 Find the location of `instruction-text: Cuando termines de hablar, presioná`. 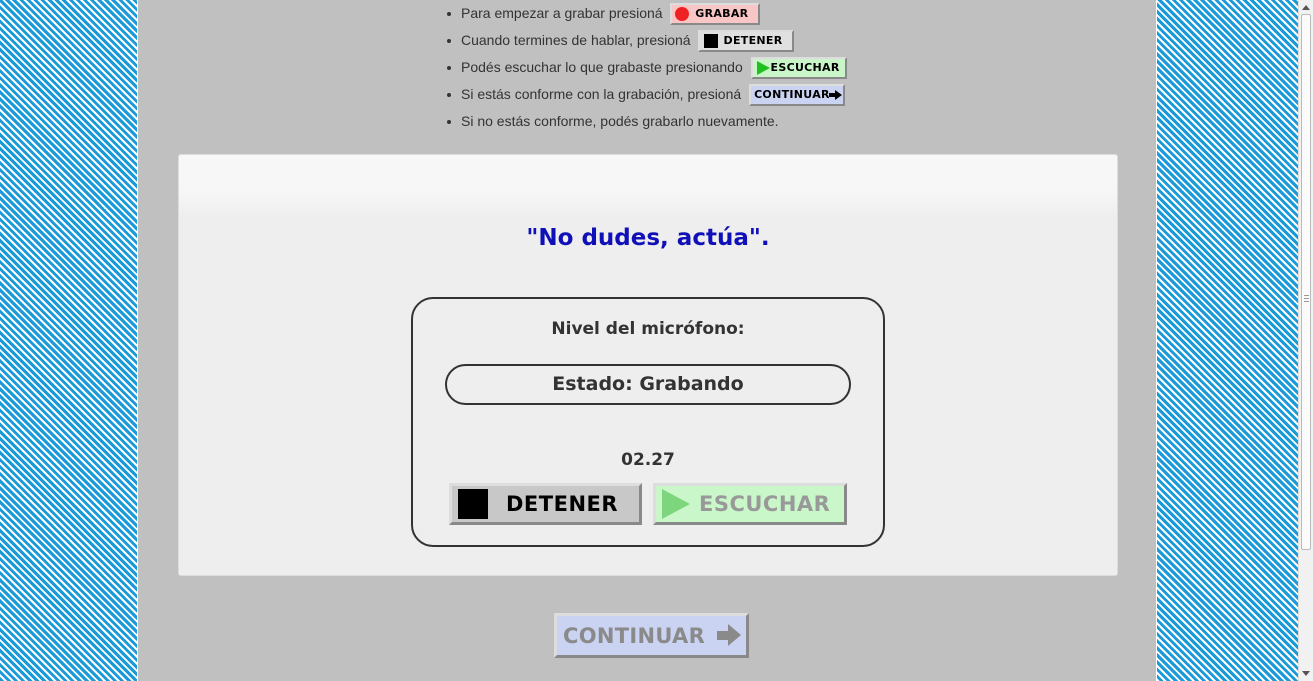

instruction-text: Cuando termines de hablar, presioná is located at coordinates (576, 40).